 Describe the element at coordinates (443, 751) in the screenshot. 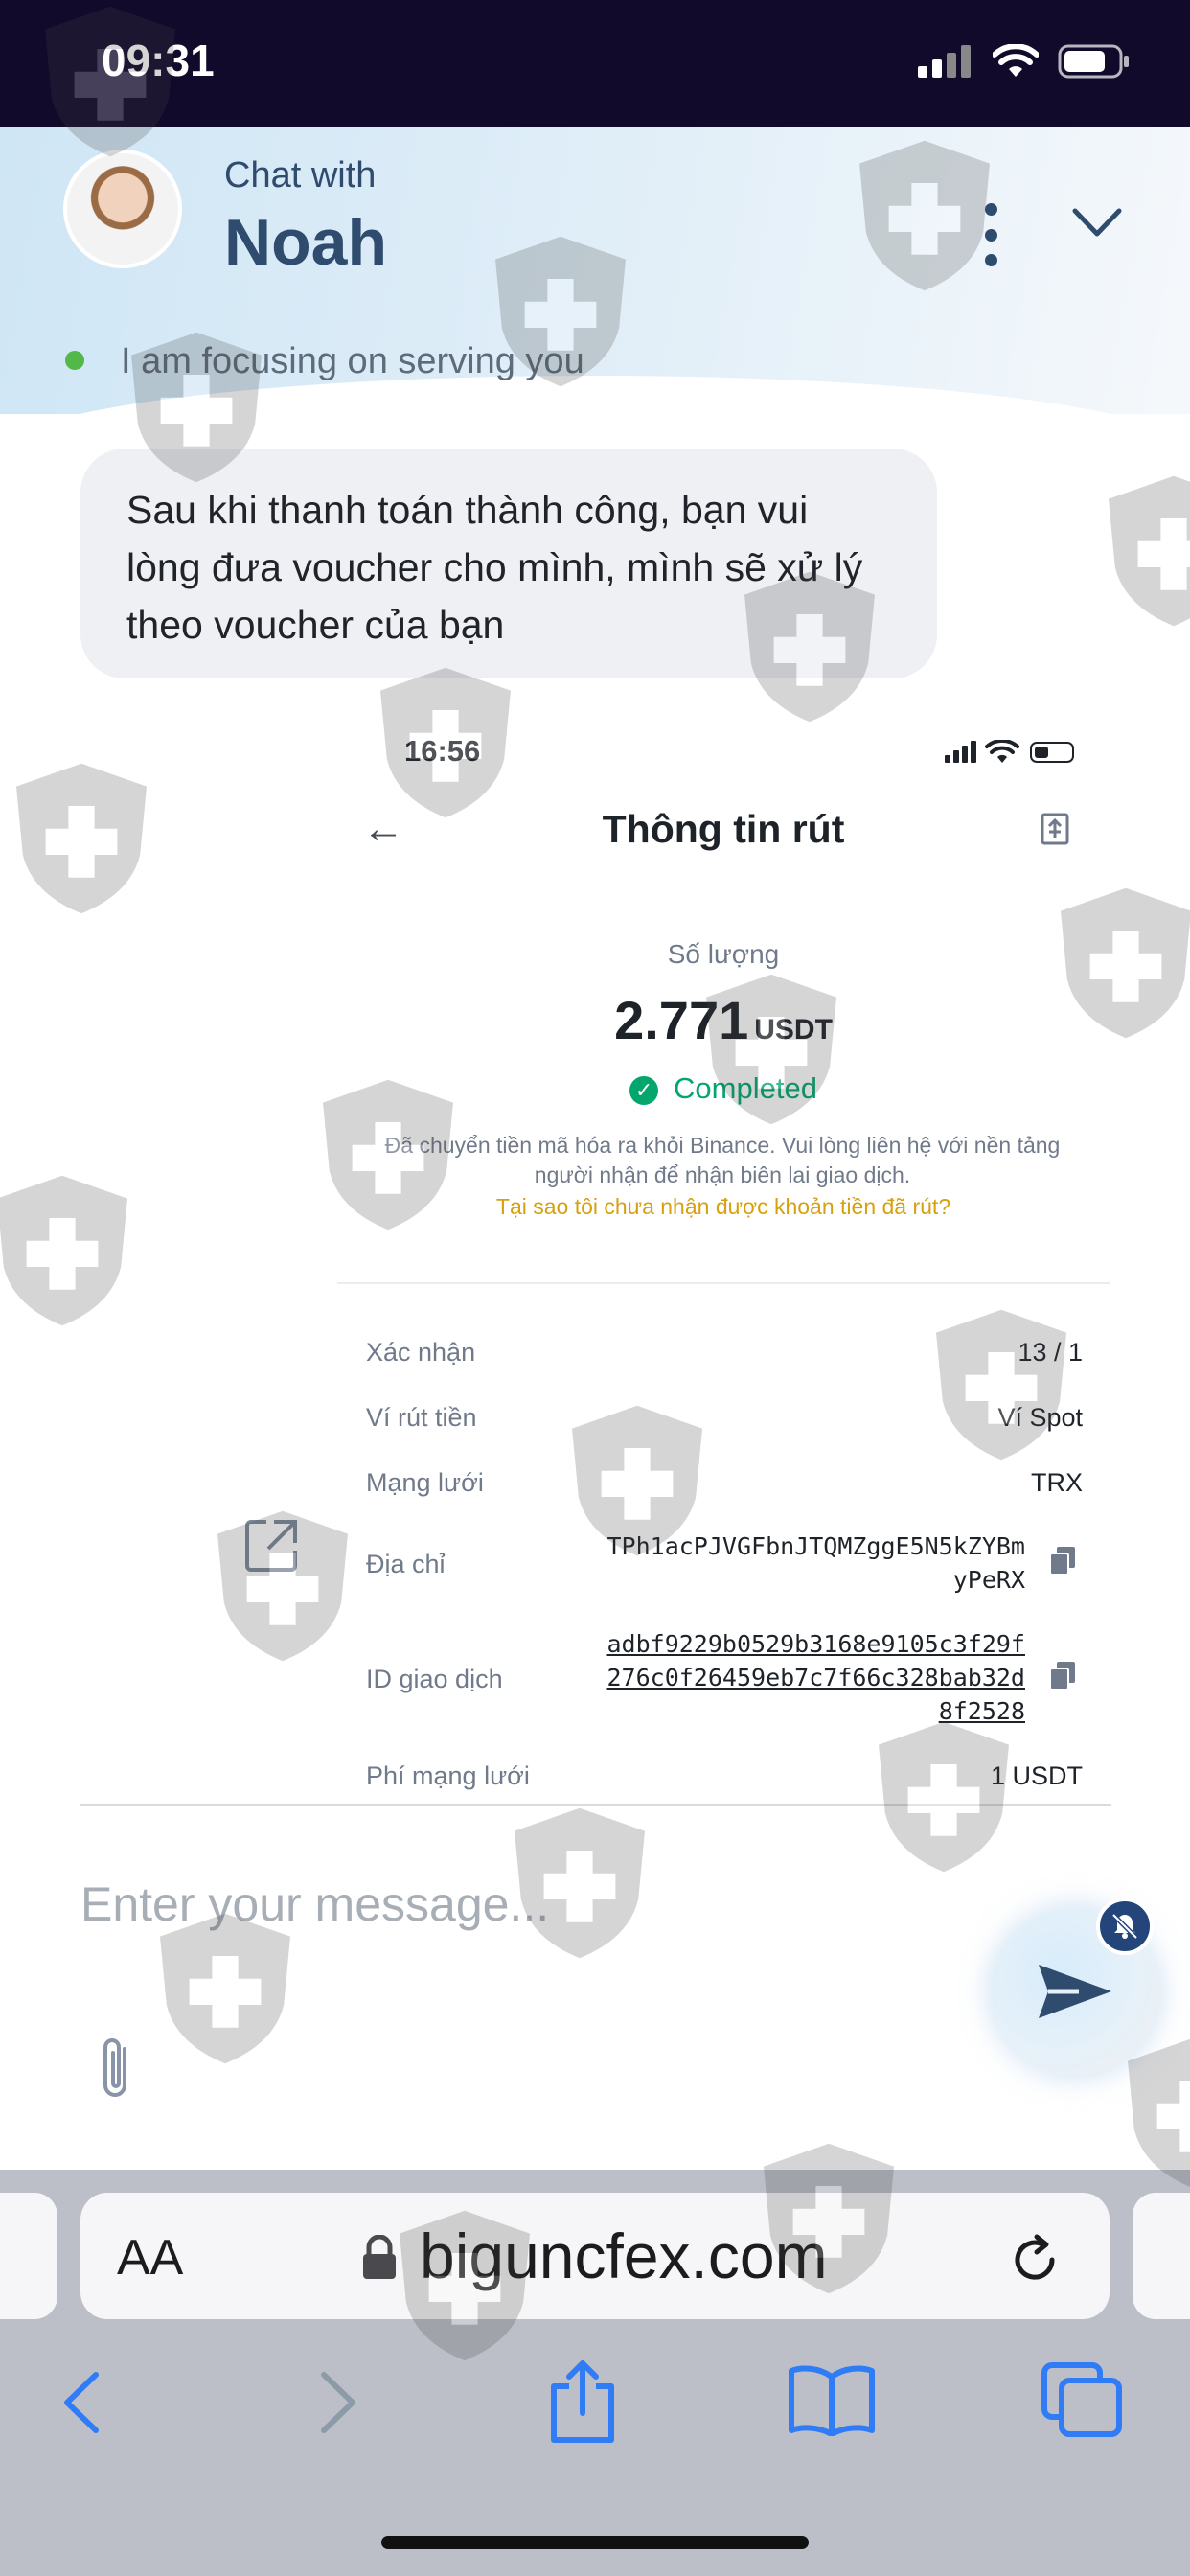

I see `screenshot-time: 16:56` at that location.